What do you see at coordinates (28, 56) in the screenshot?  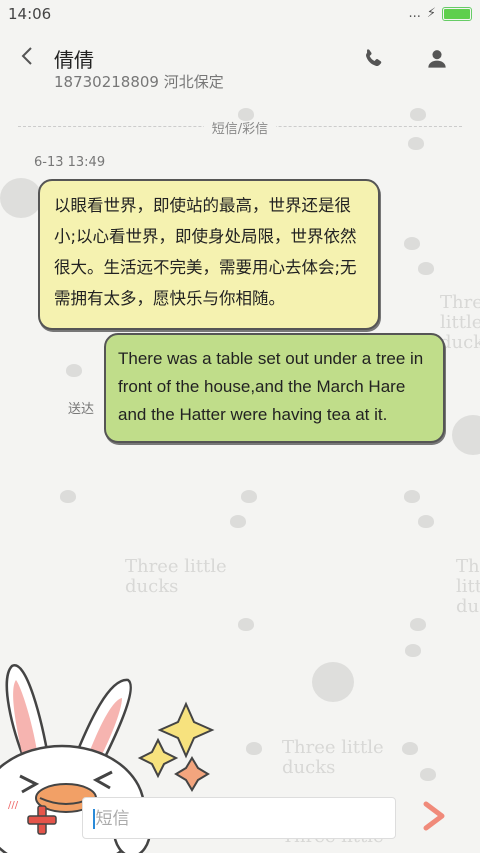 I see `back-arrow-icon` at bounding box center [28, 56].